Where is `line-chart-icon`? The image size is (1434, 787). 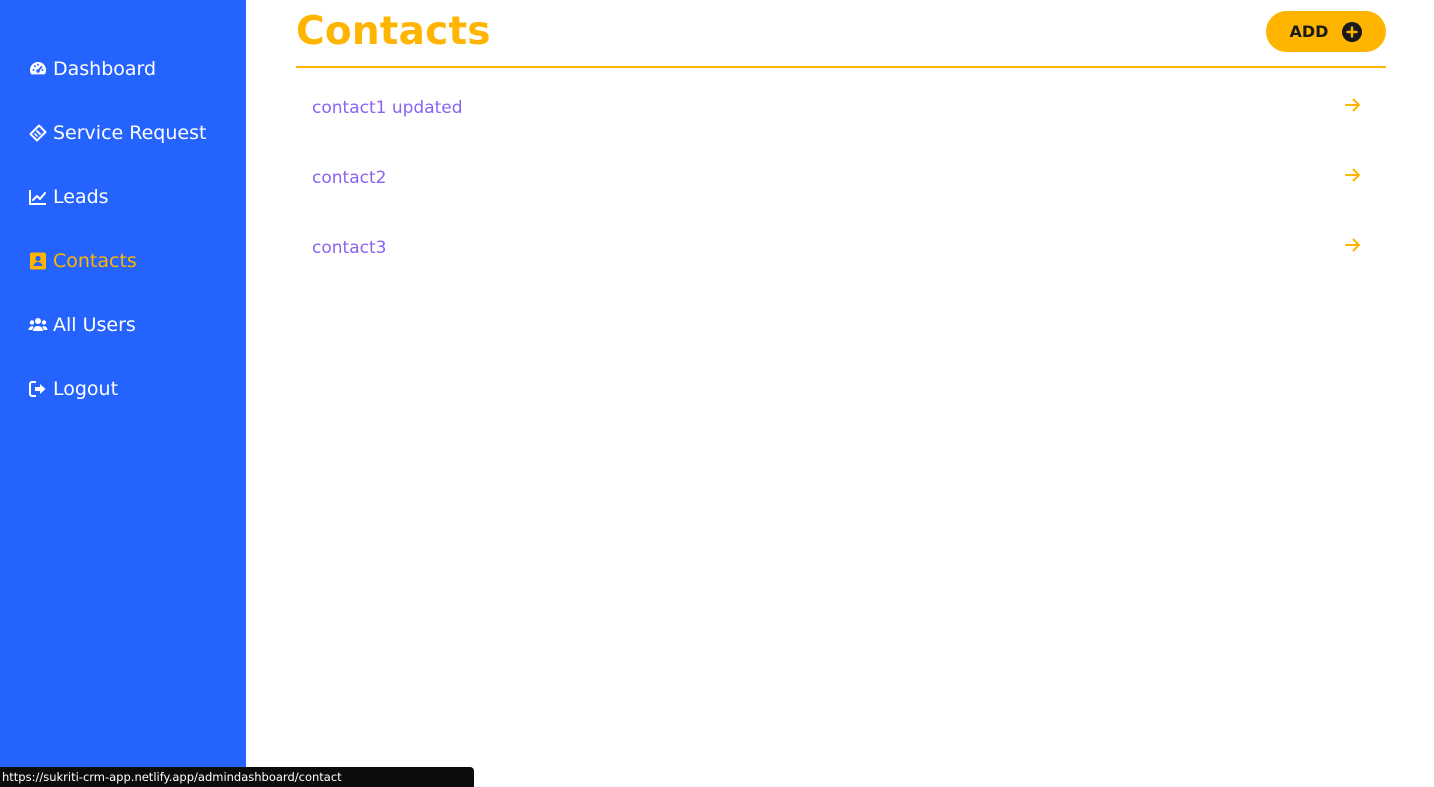 line-chart-icon is located at coordinates (38, 197).